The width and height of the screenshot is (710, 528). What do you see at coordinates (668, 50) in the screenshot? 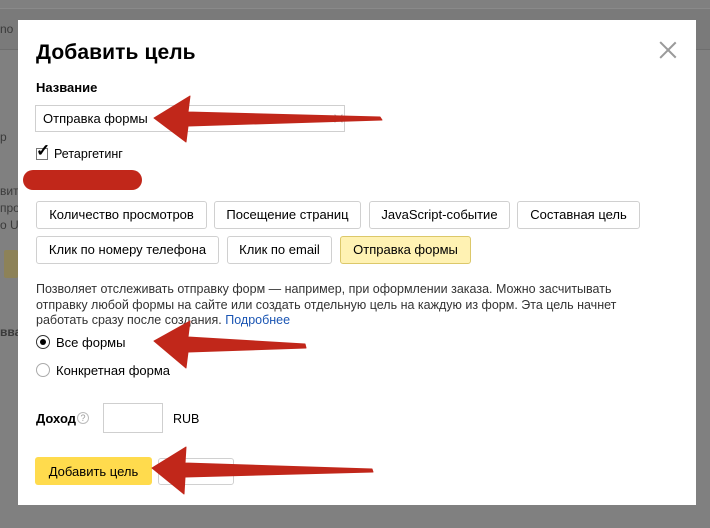
I see `close-icon` at bounding box center [668, 50].